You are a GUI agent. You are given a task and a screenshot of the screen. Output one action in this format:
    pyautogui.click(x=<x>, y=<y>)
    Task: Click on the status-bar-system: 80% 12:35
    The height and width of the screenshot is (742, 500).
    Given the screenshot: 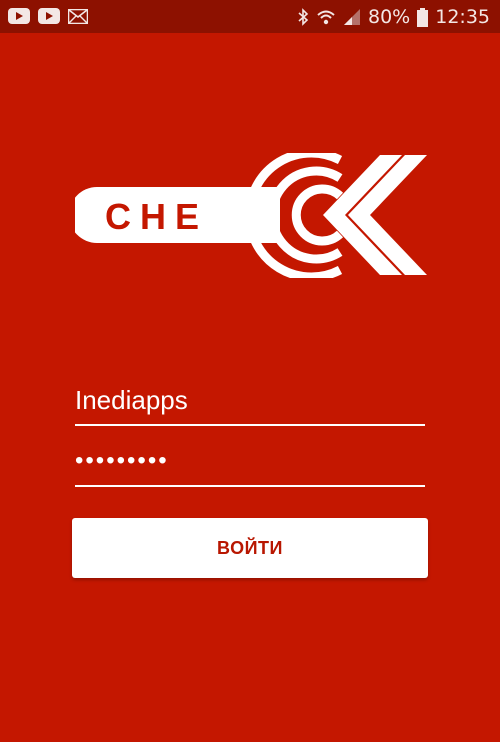 What is the action you would take?
    pyautogui.click(x=393, y=17)
    